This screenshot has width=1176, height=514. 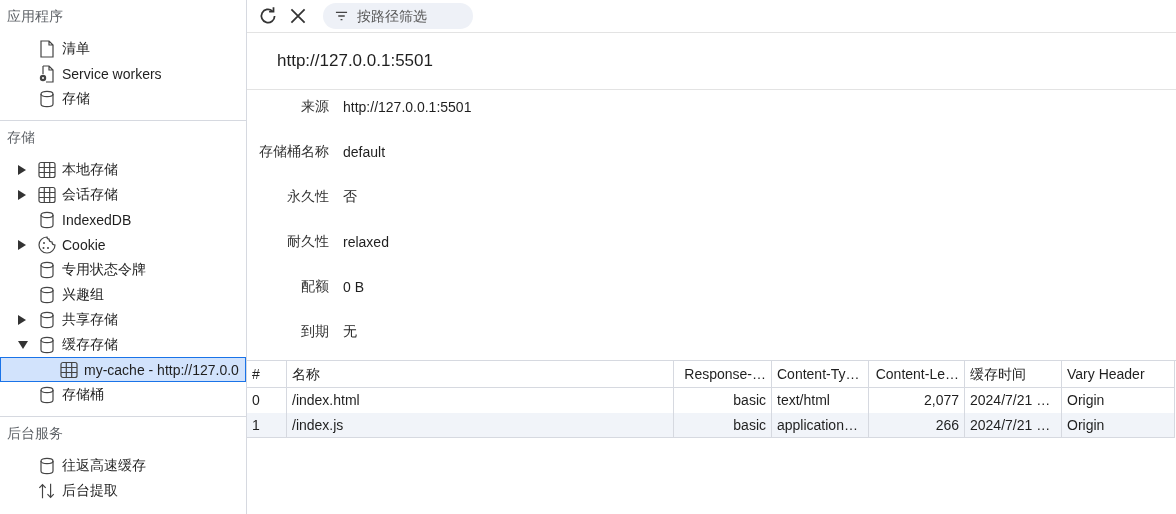 What do you see at coordinates (480, 425) in the screenshot?
I see `table-cell: /index.js` at bounding box center [480, 425].